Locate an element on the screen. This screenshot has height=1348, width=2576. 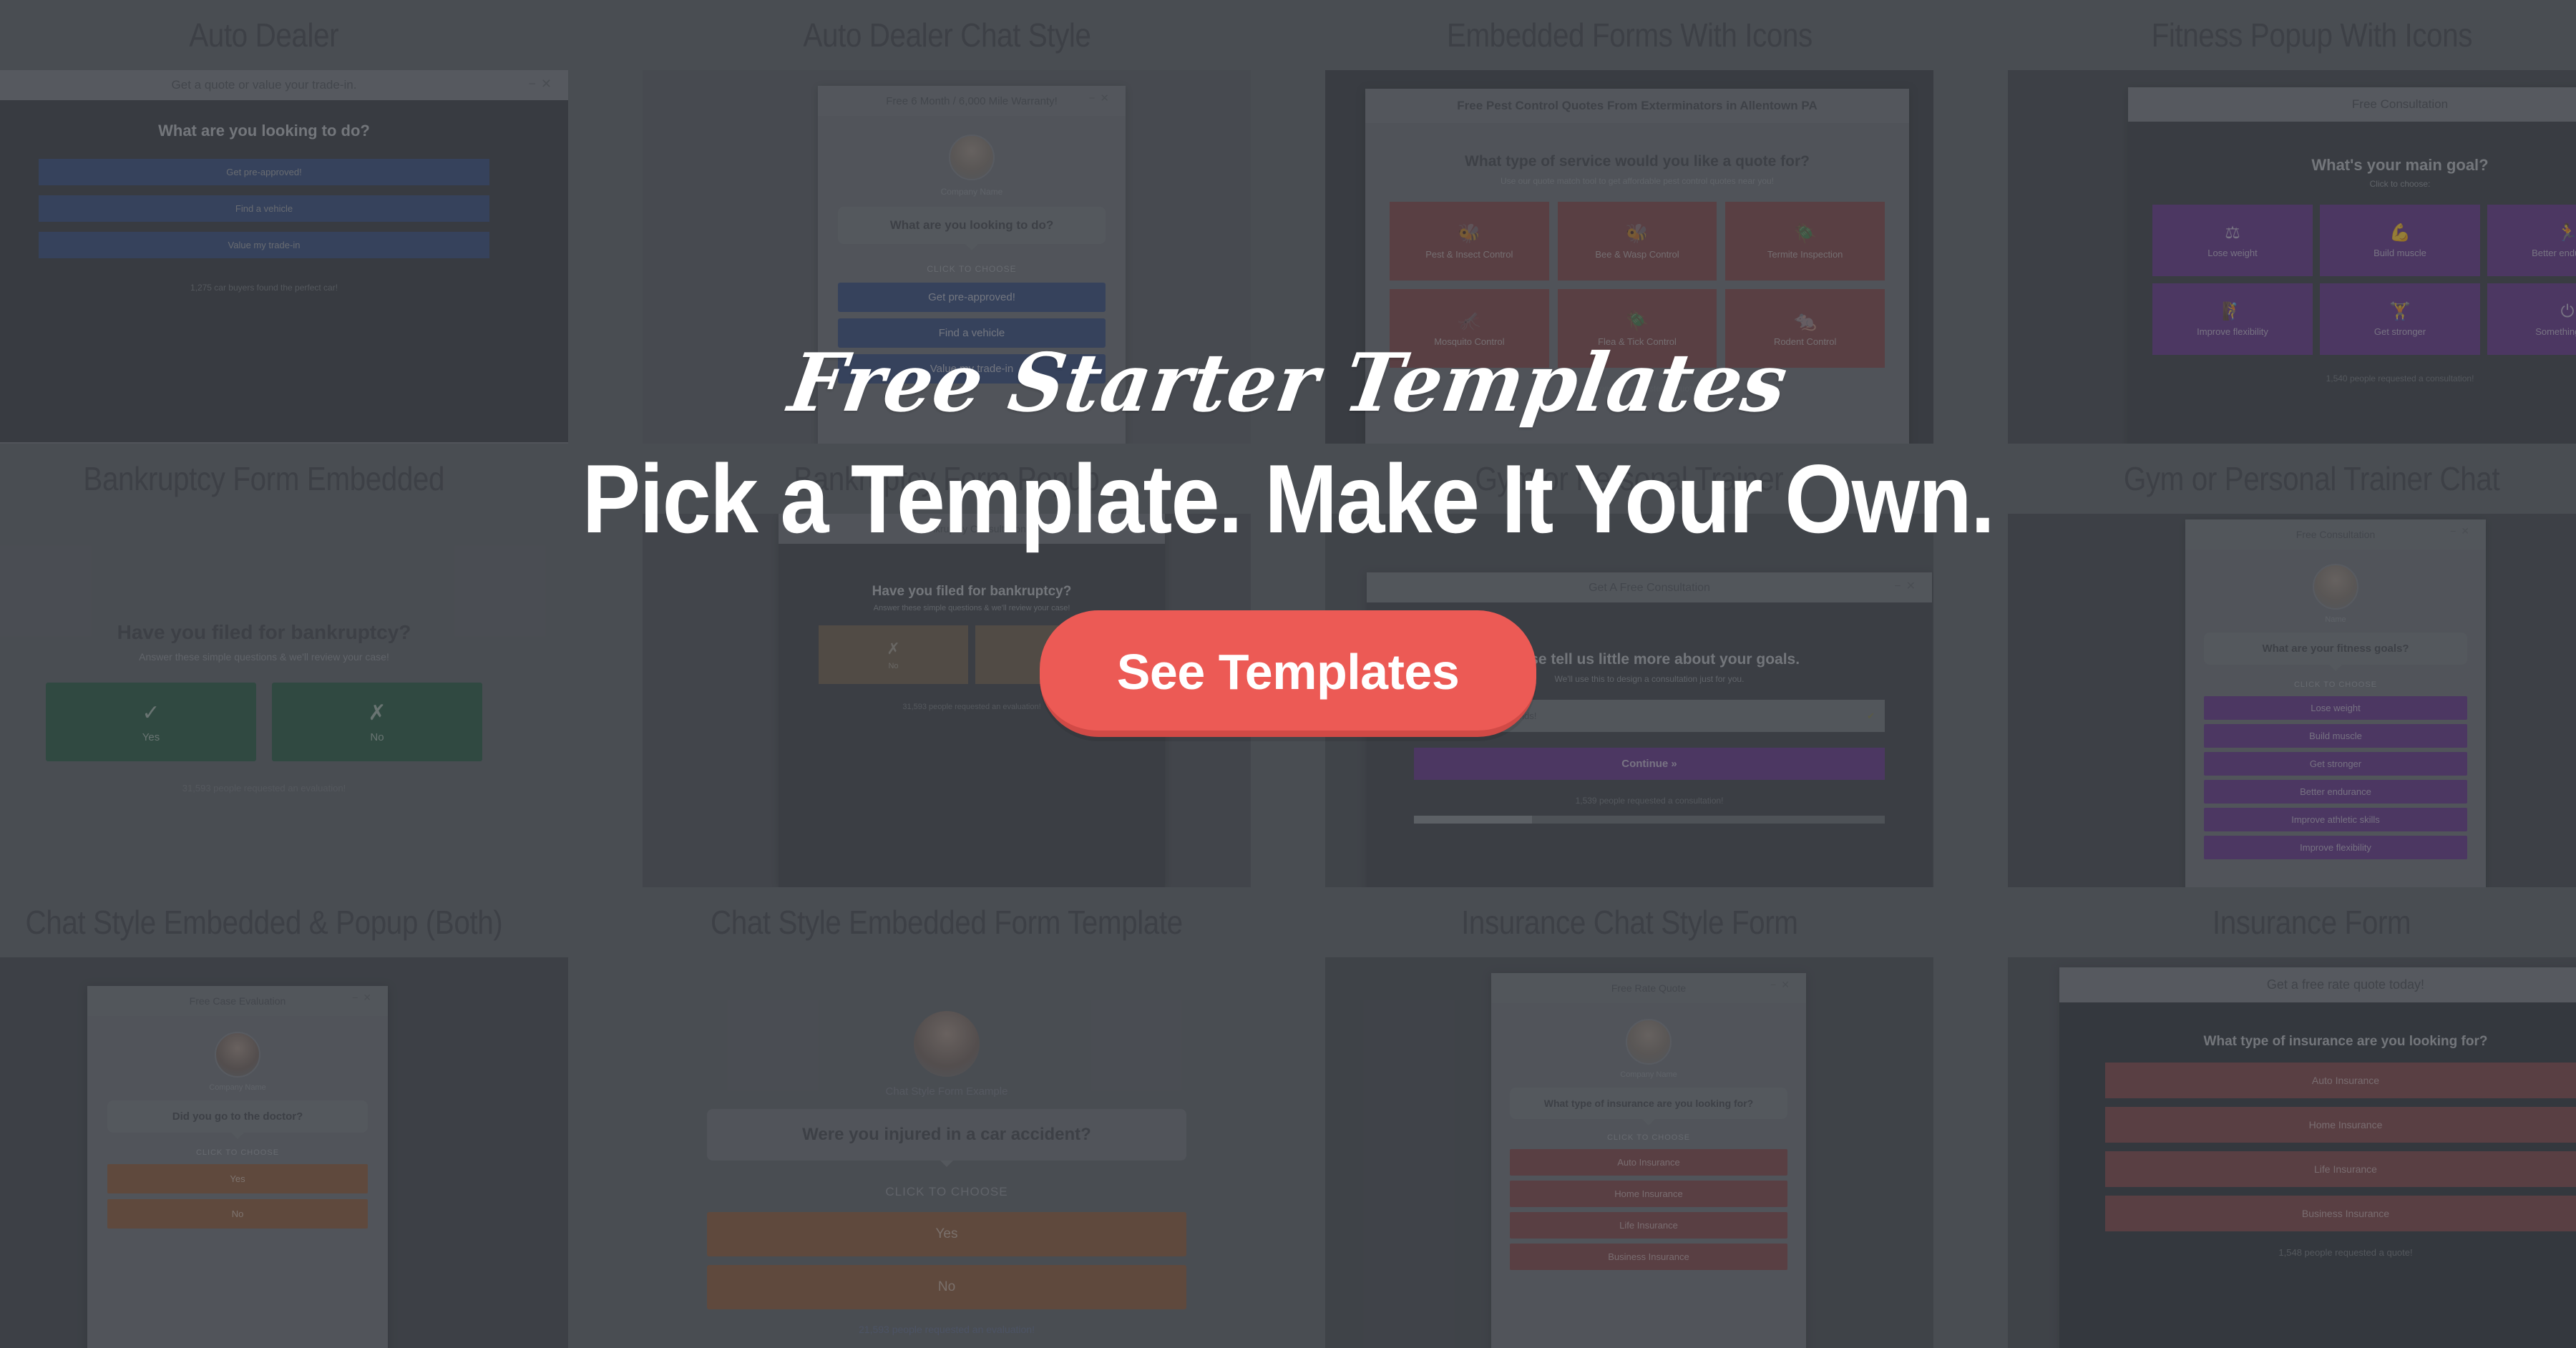
see-templates-button: See Templates is located at coordinates (1288, 673).